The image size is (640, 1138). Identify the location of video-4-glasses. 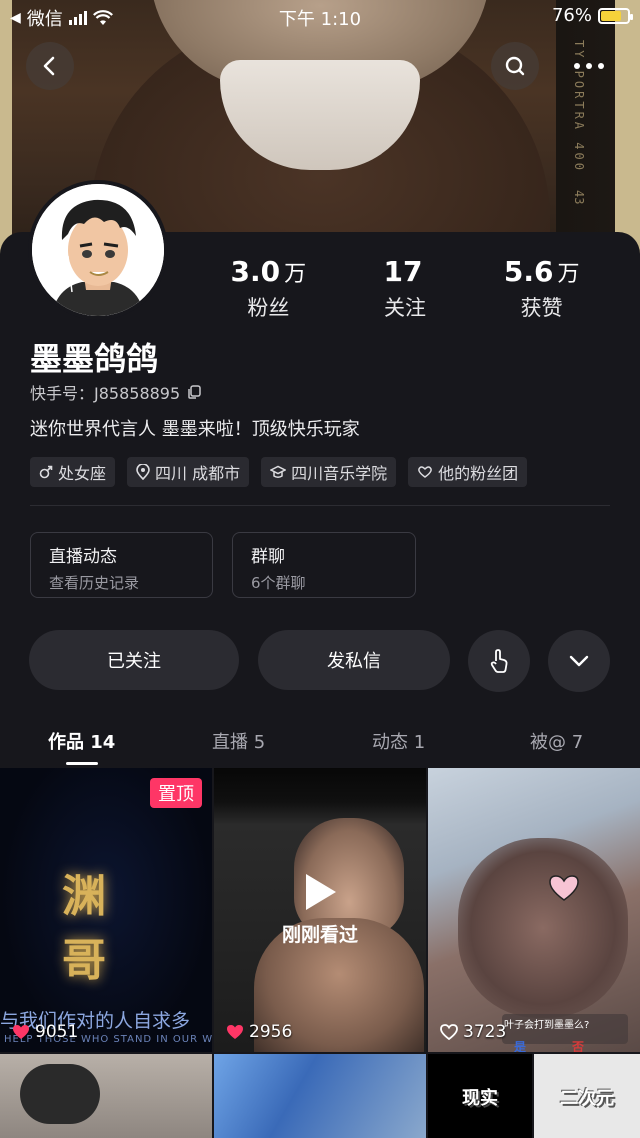
(60, 1094).